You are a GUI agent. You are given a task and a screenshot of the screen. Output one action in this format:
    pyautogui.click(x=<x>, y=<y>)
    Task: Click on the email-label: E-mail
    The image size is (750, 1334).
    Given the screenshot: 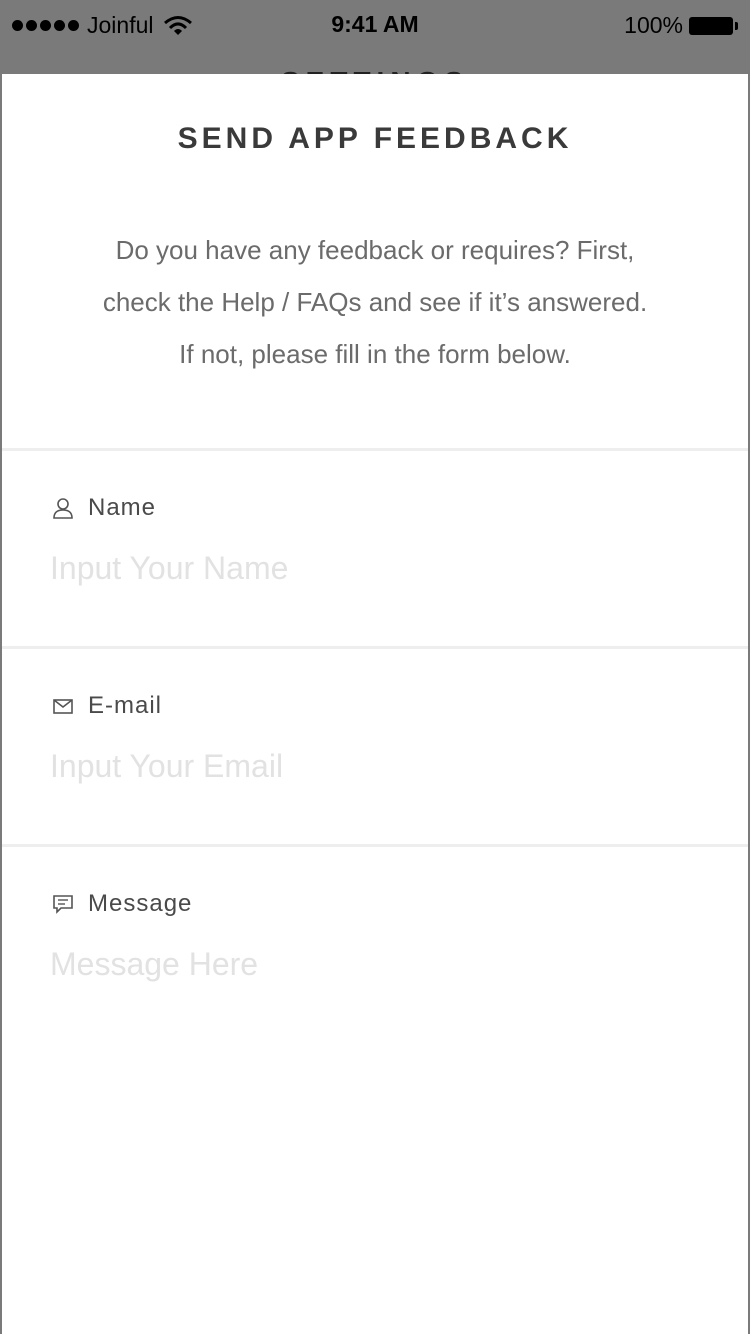 What is the action you would take?
    pyautogui.click(x=107, y=706)
    